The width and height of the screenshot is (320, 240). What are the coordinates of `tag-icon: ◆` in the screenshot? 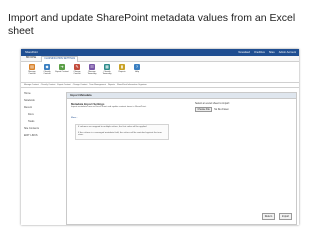 It's located at (47, 67).